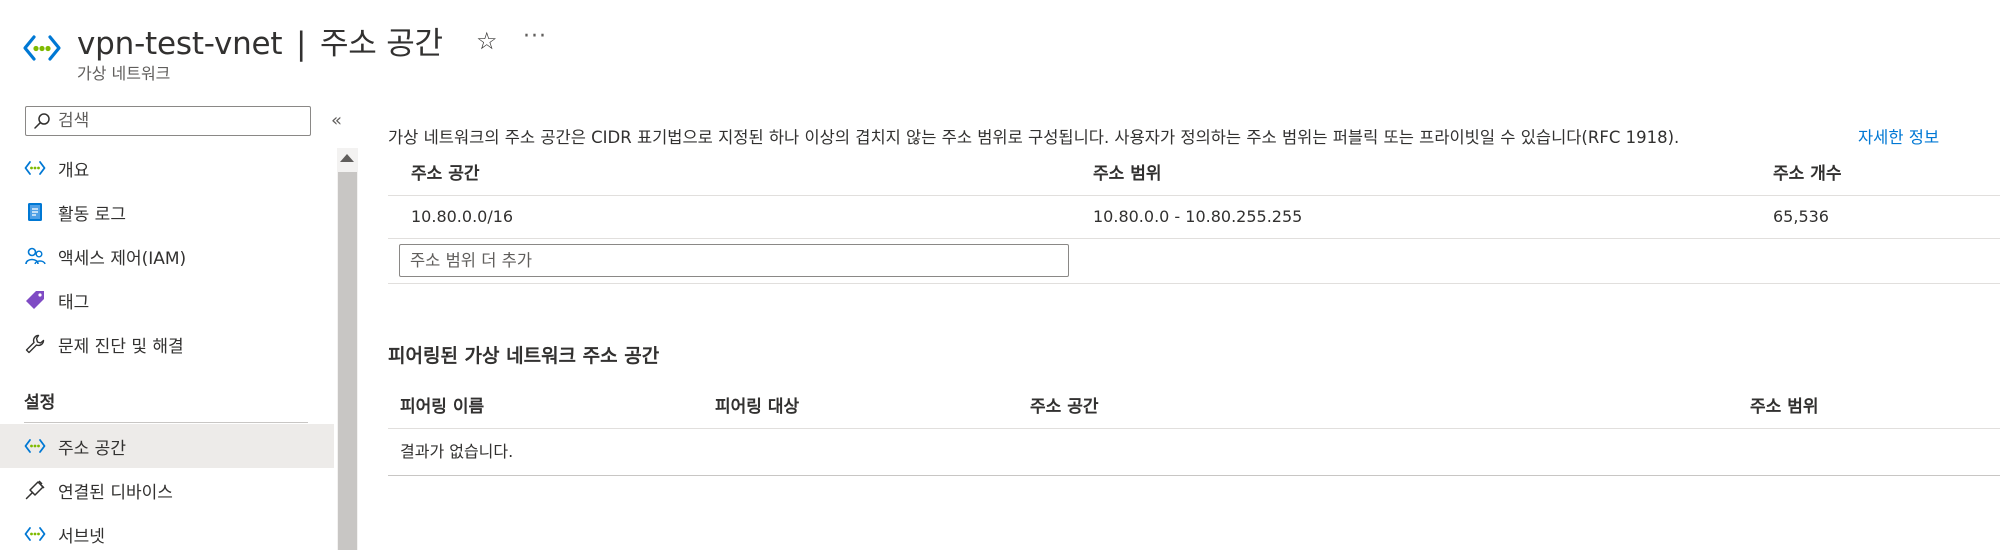 The height and width of the screenshot is (556, 2000). I want to click on column-header-peered-address-range: 주소 범위, so click(1784, 407).